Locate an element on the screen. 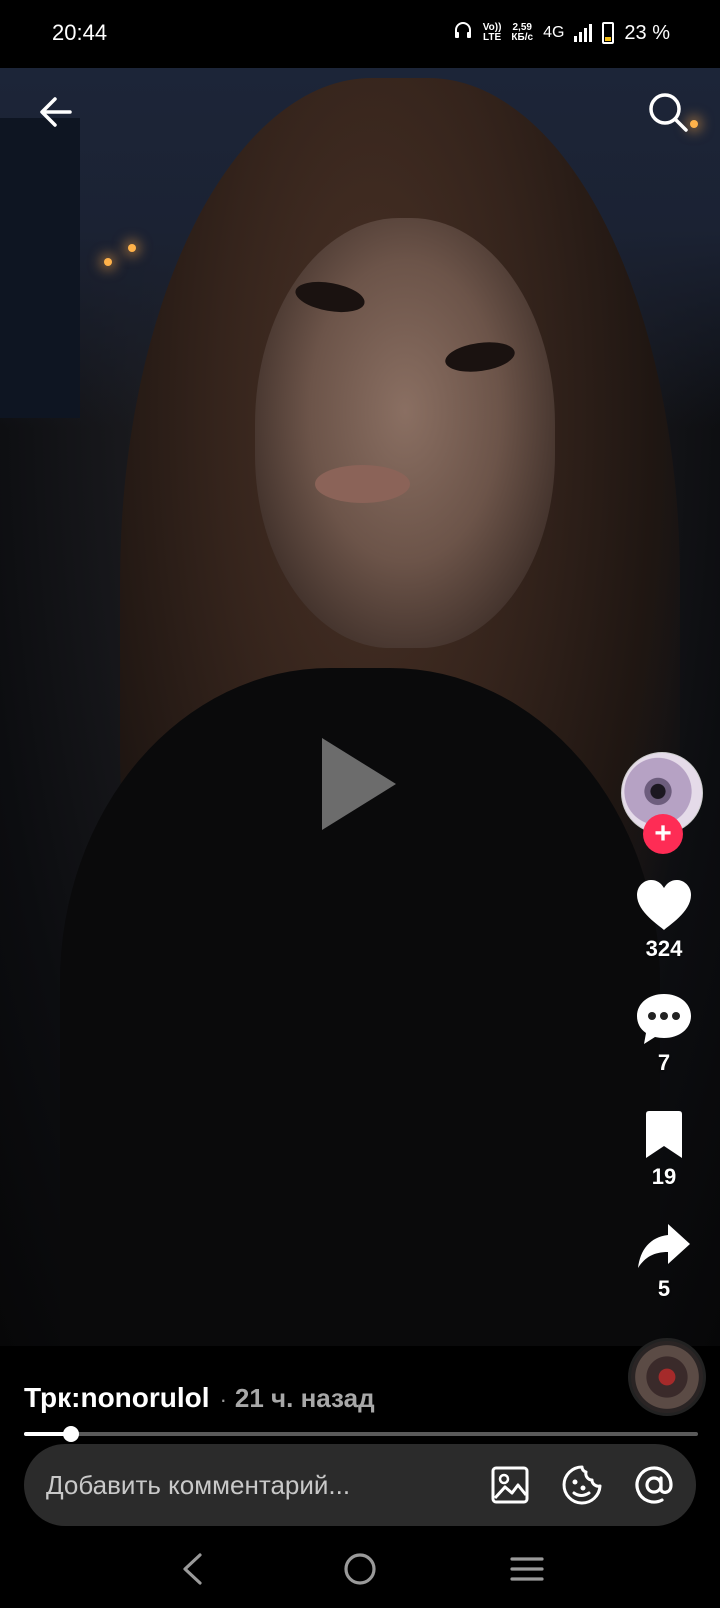 This screenshot has height=1608, width=720. menu-lines-icon is located at coordinates (527, 1569).